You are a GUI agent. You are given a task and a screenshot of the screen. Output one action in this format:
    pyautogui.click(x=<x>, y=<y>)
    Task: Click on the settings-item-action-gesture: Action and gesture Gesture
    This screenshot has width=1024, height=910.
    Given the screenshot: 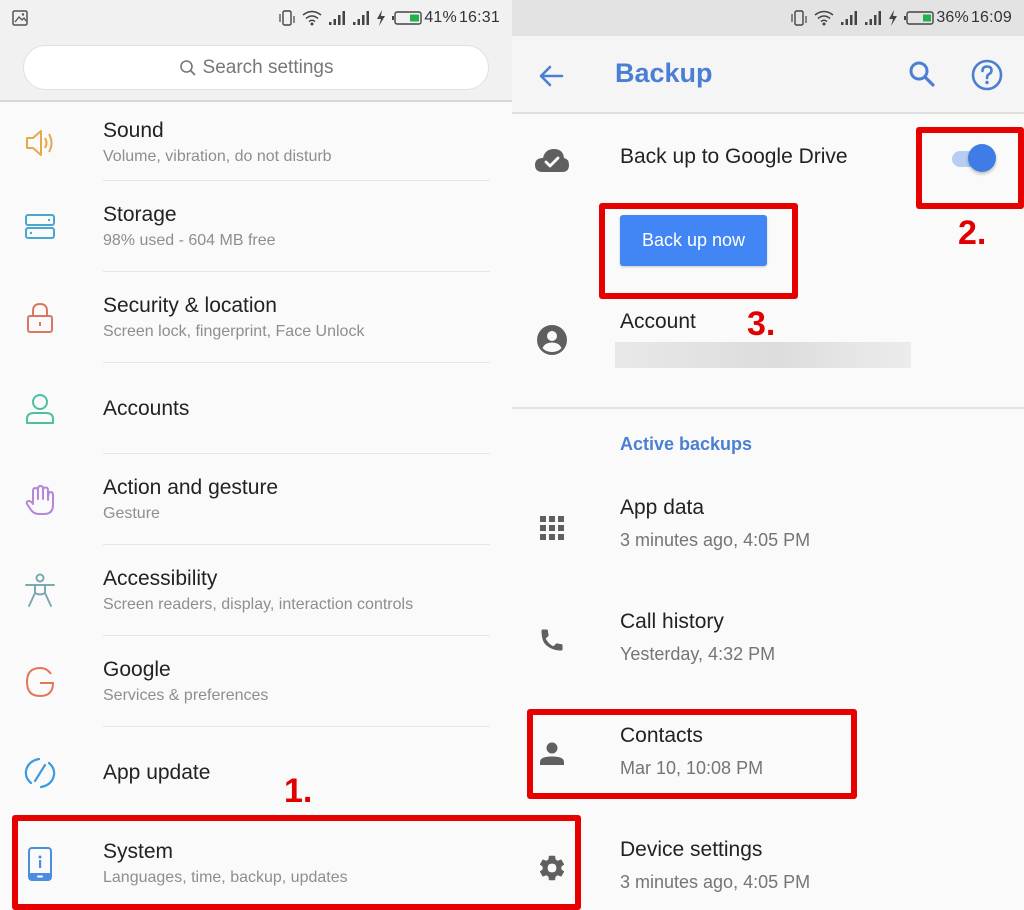 What is the action you would take?
    pyautogui.click(x=256, y=499)
    